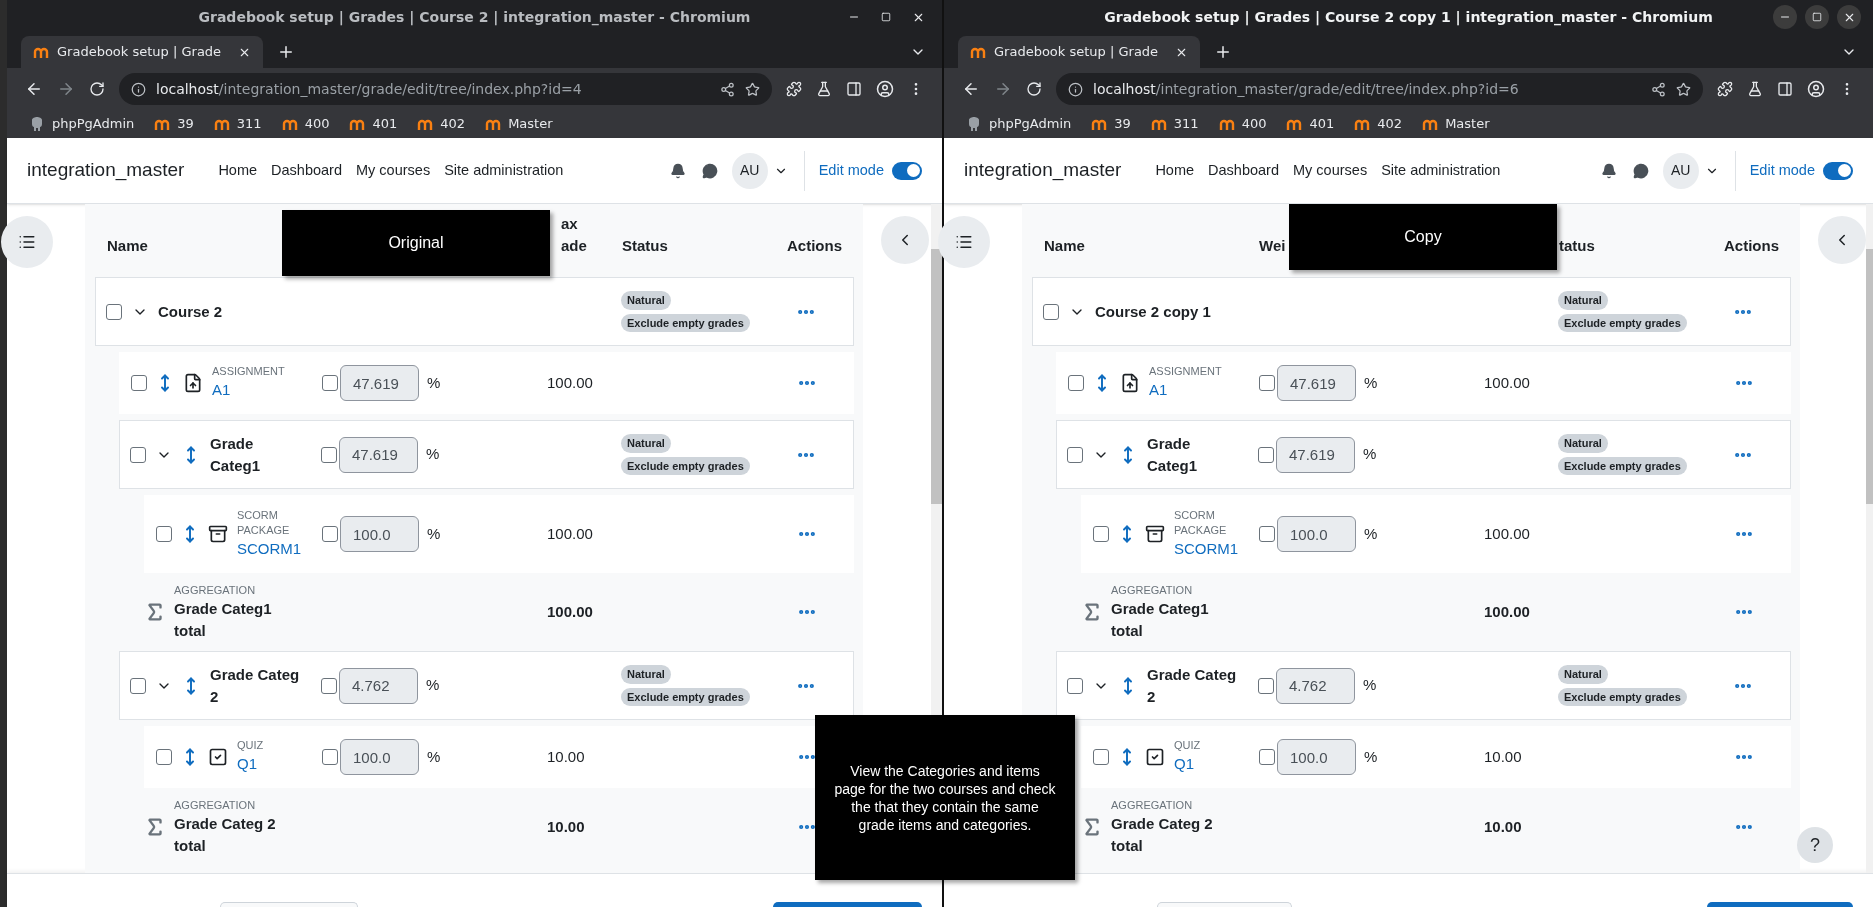 The width and height of the screenshot is (1873, 907). I want to click on item-link: A1, so click(248, 390).